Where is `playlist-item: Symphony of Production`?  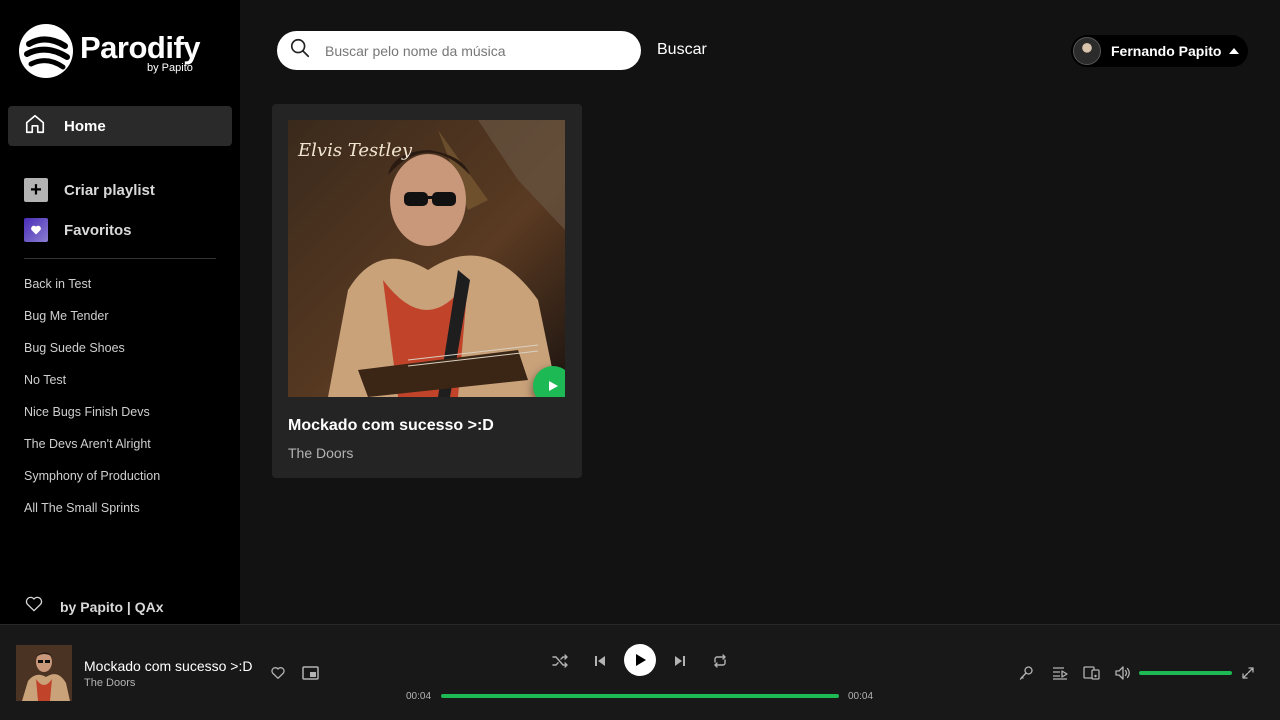 playlist-item: Symphony of Production is located at coordinates (92, 484).